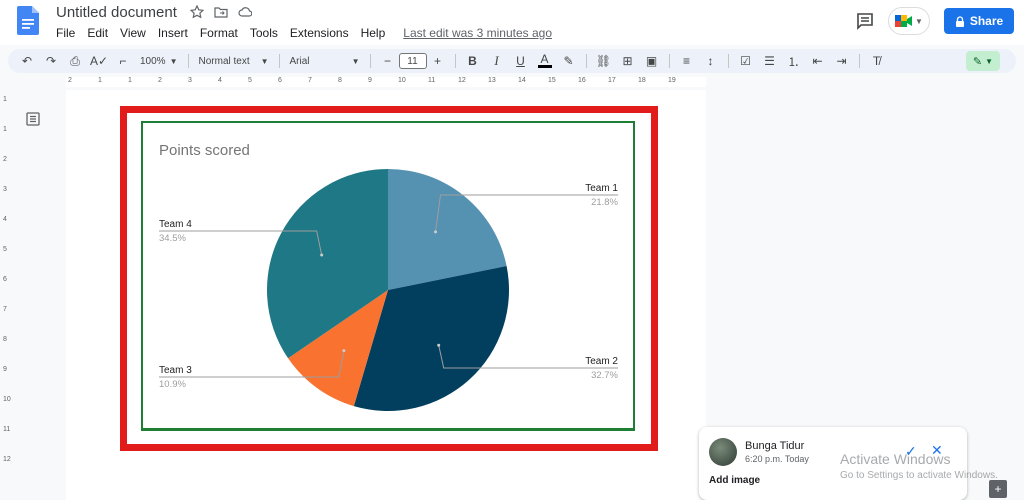 Image resolution: width=1024 pixels, height=500 pixels. Describe the element at coordinates (7, 429) in the screenshot. I see `vruler-number: 11` at that location.